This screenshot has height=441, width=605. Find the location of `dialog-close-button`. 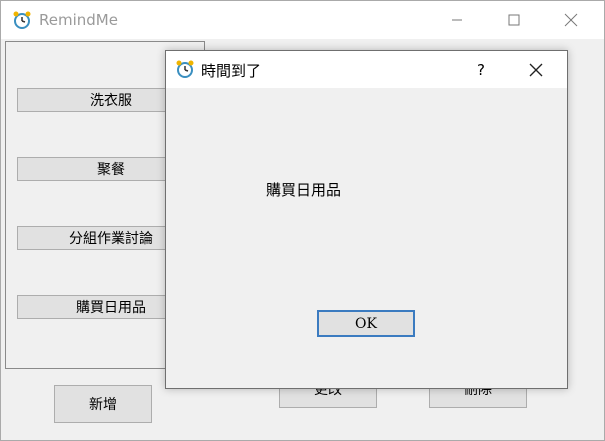

dialog-close-button is located at coordinates (536, 69).